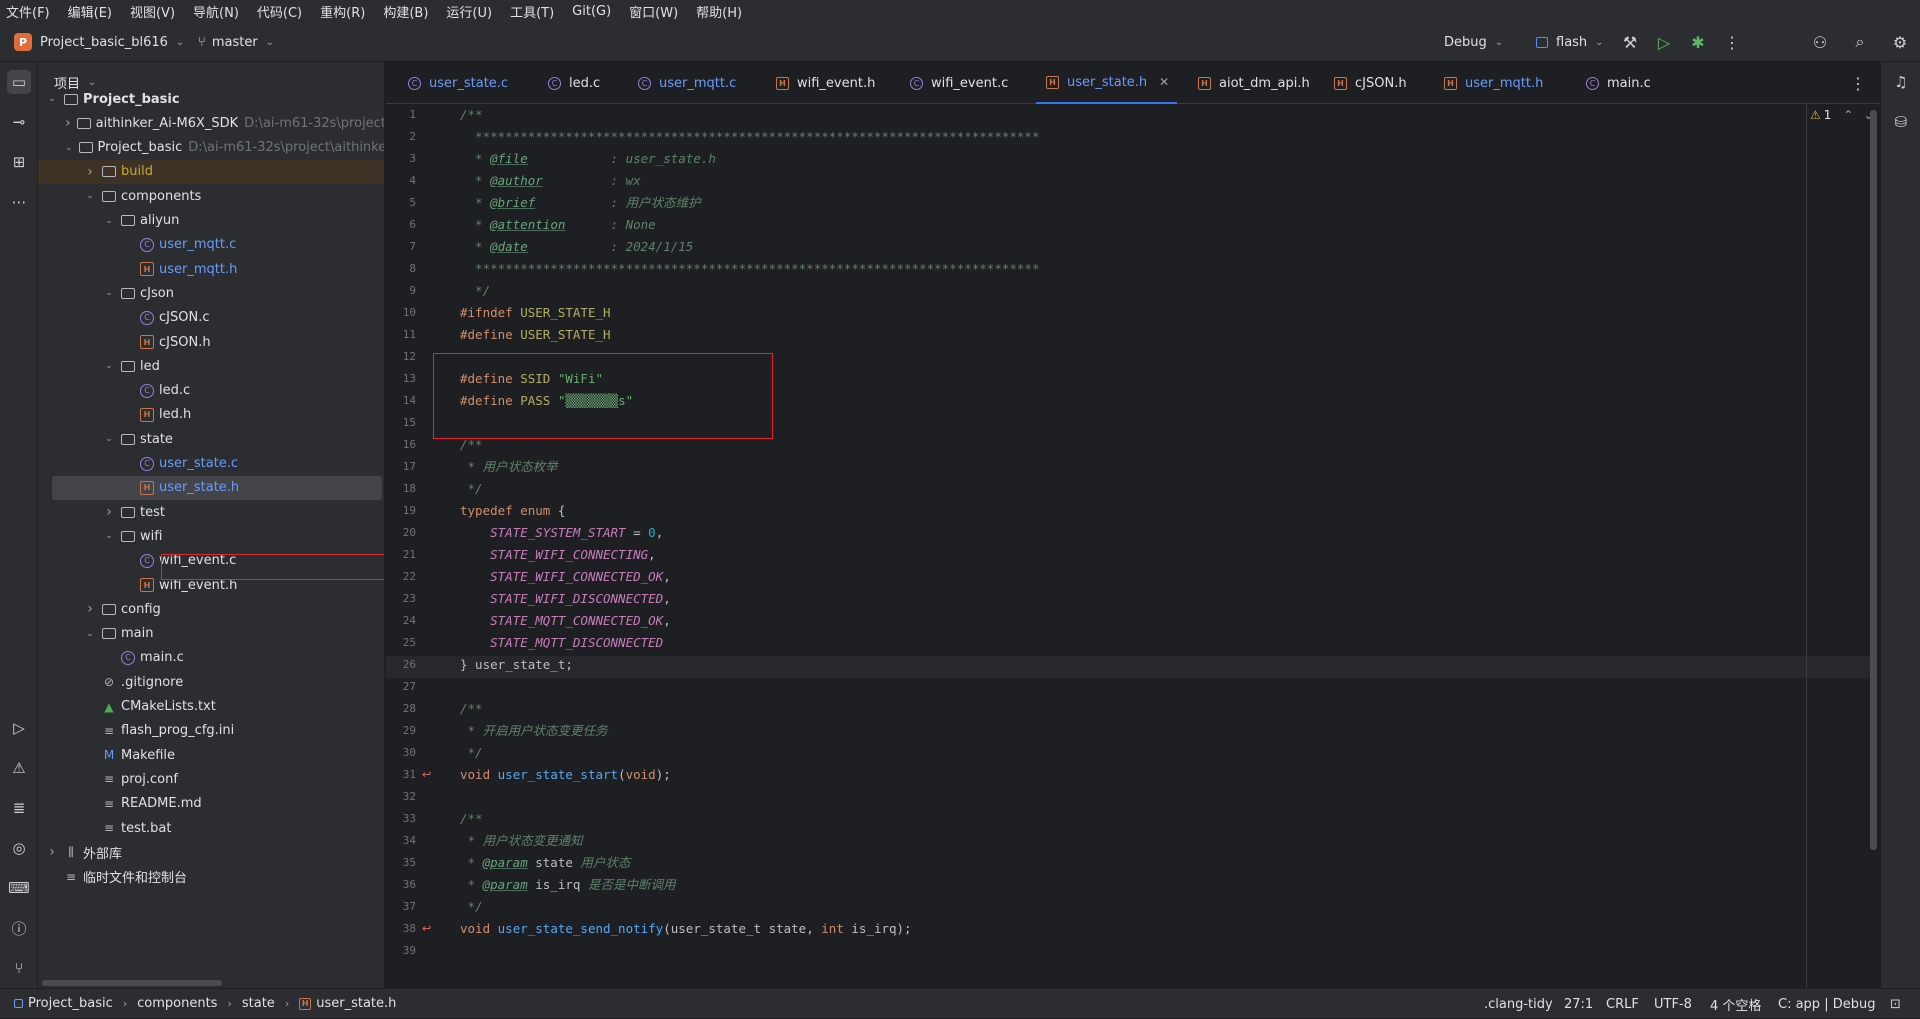 Image resolution: width=1920 pixels, height=1019 pixels. I want to click on menu-item: 编辑(E), so click(90, 11).